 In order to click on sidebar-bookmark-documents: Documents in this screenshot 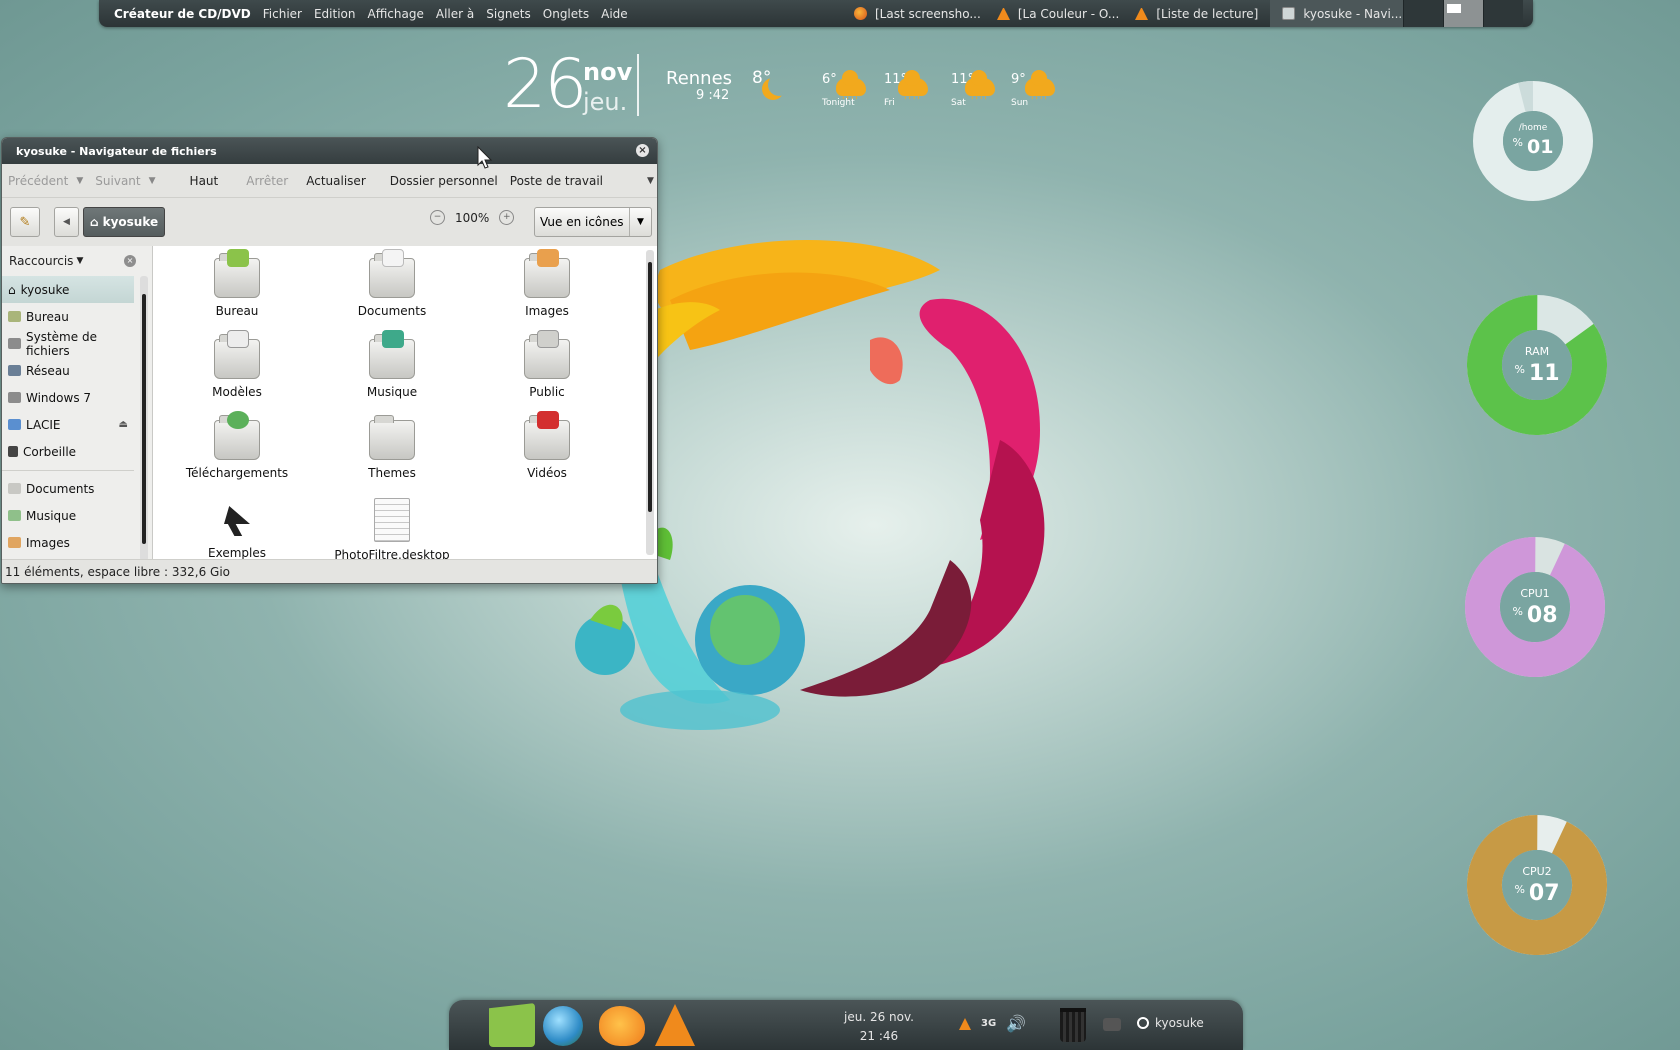, I will do `click(68, 488)`.